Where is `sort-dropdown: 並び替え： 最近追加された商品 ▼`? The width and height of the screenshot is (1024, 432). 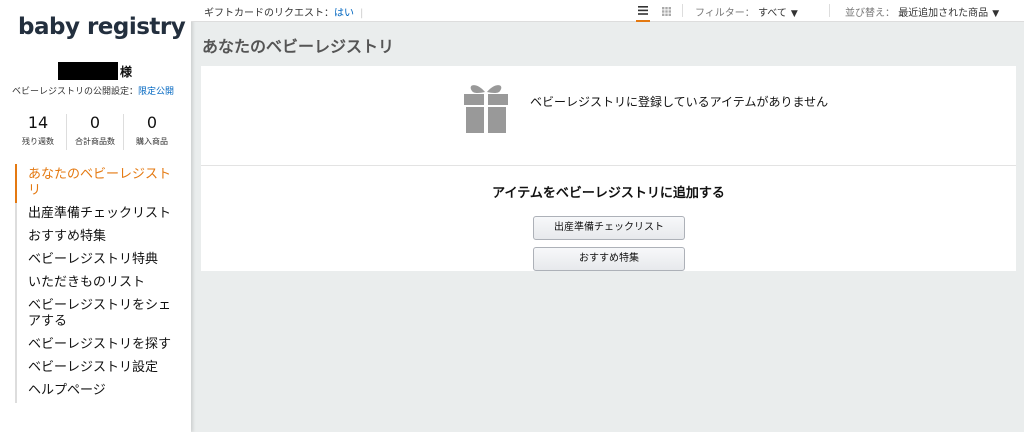 sort-dropdown: 並び替え： 最近追加された商品 ▼ is located at coordinates (922, 11).